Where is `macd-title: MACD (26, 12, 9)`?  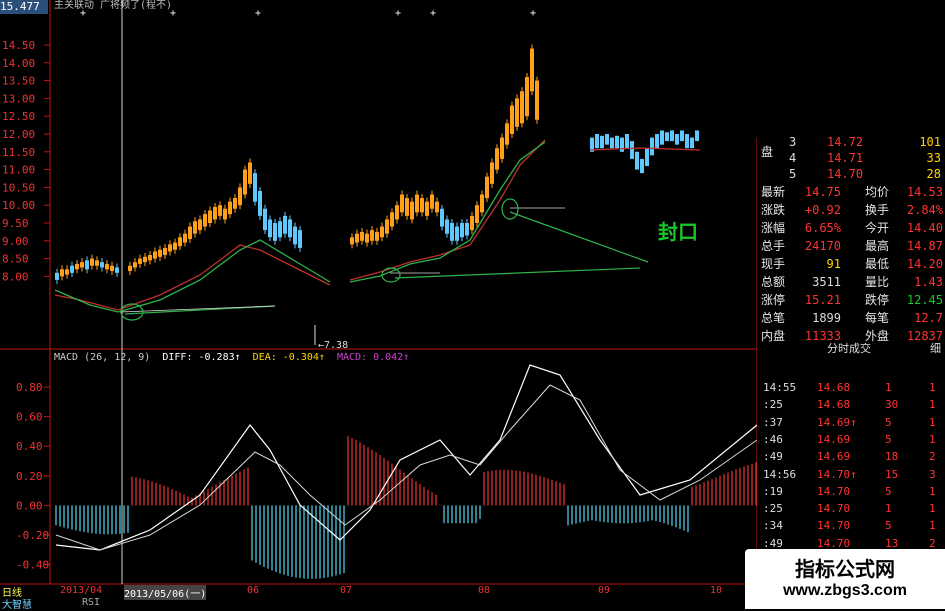 macd-title: MACD (26, 12, 9) is located at coordinates (102, 357).